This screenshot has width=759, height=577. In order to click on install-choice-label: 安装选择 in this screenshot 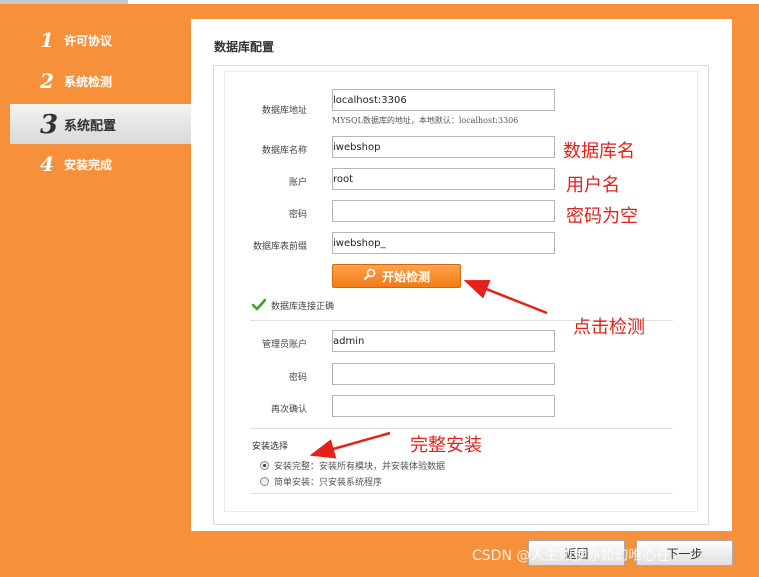, I will do `click(270, 447)`.